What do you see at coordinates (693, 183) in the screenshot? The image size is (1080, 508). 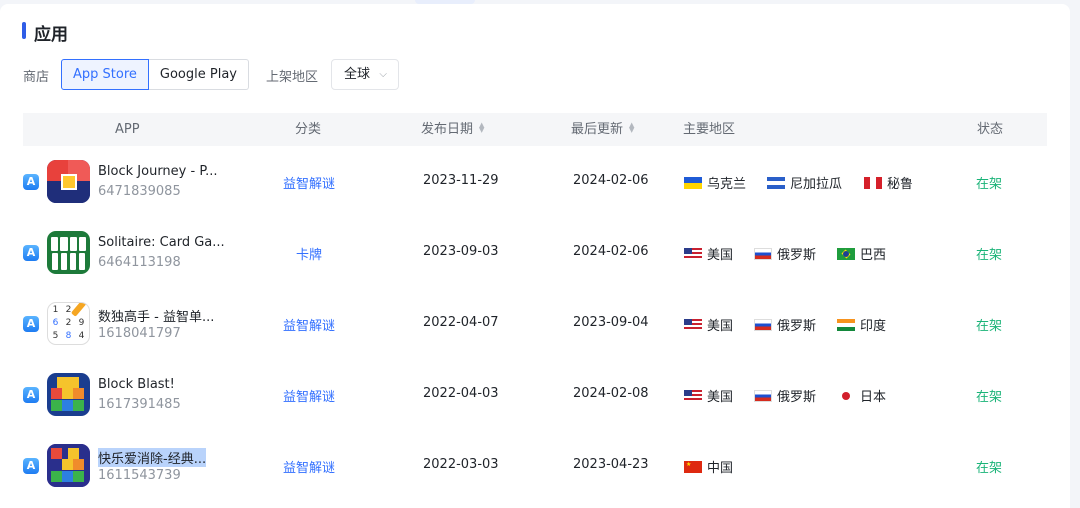 I see `ukraine-flag-icon` at bounding box center [693, 183].